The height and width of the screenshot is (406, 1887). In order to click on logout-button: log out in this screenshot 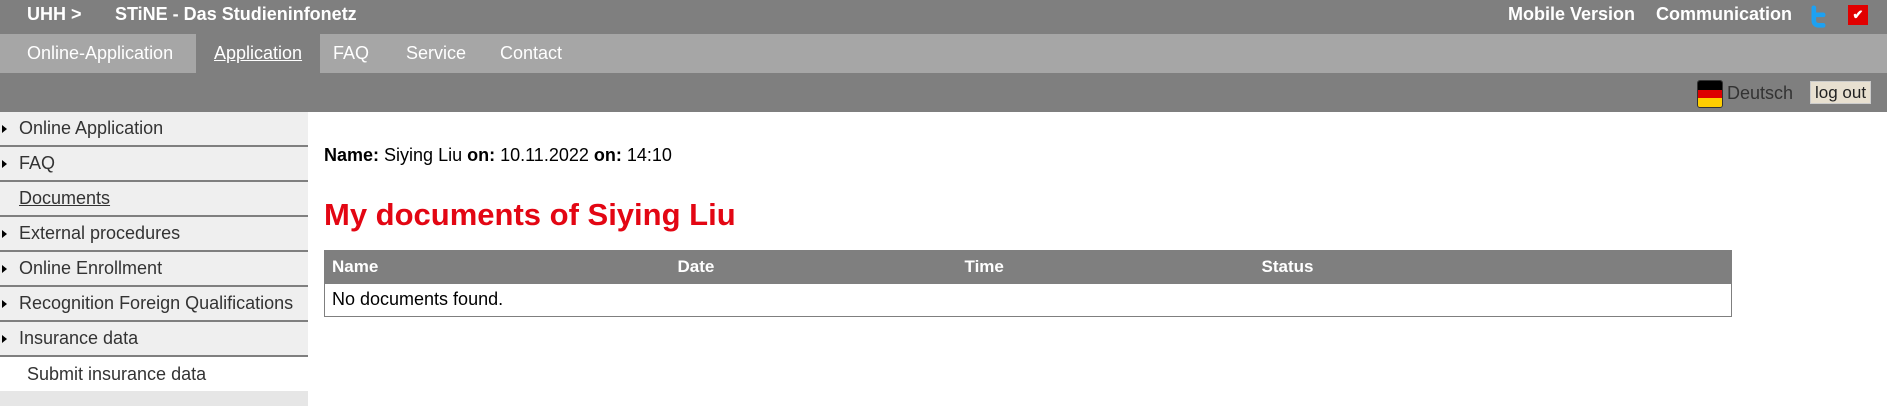, I will do `click(1841, 92)`.